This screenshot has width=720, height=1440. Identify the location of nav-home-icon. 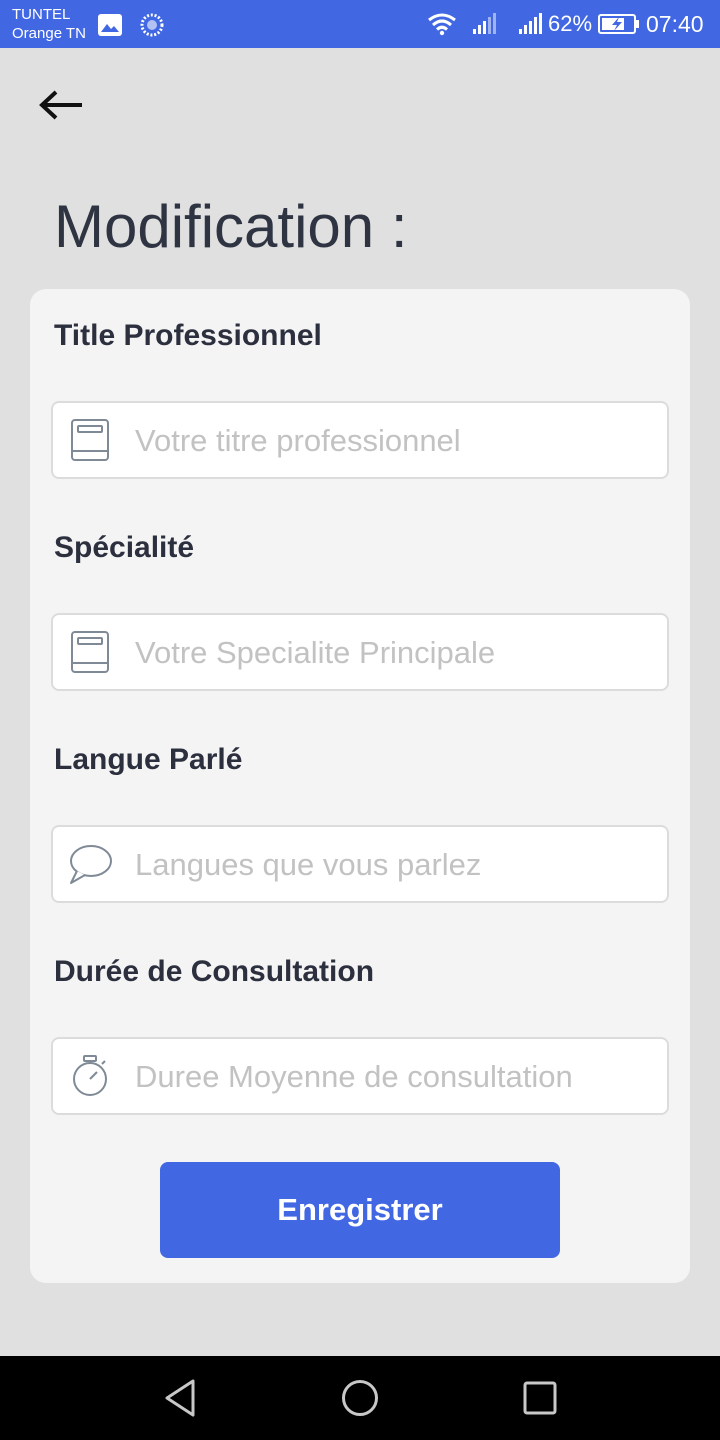
(360, 1398).